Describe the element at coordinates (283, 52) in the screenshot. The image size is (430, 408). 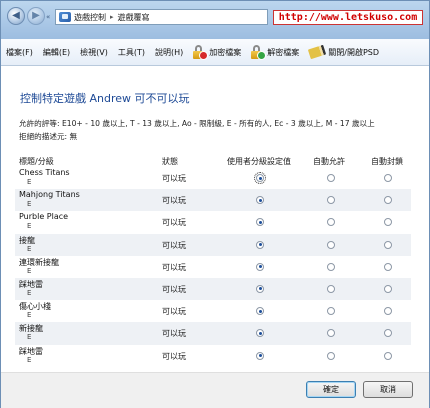
I see `decrypt-files-label: 解密檔案` at that location.